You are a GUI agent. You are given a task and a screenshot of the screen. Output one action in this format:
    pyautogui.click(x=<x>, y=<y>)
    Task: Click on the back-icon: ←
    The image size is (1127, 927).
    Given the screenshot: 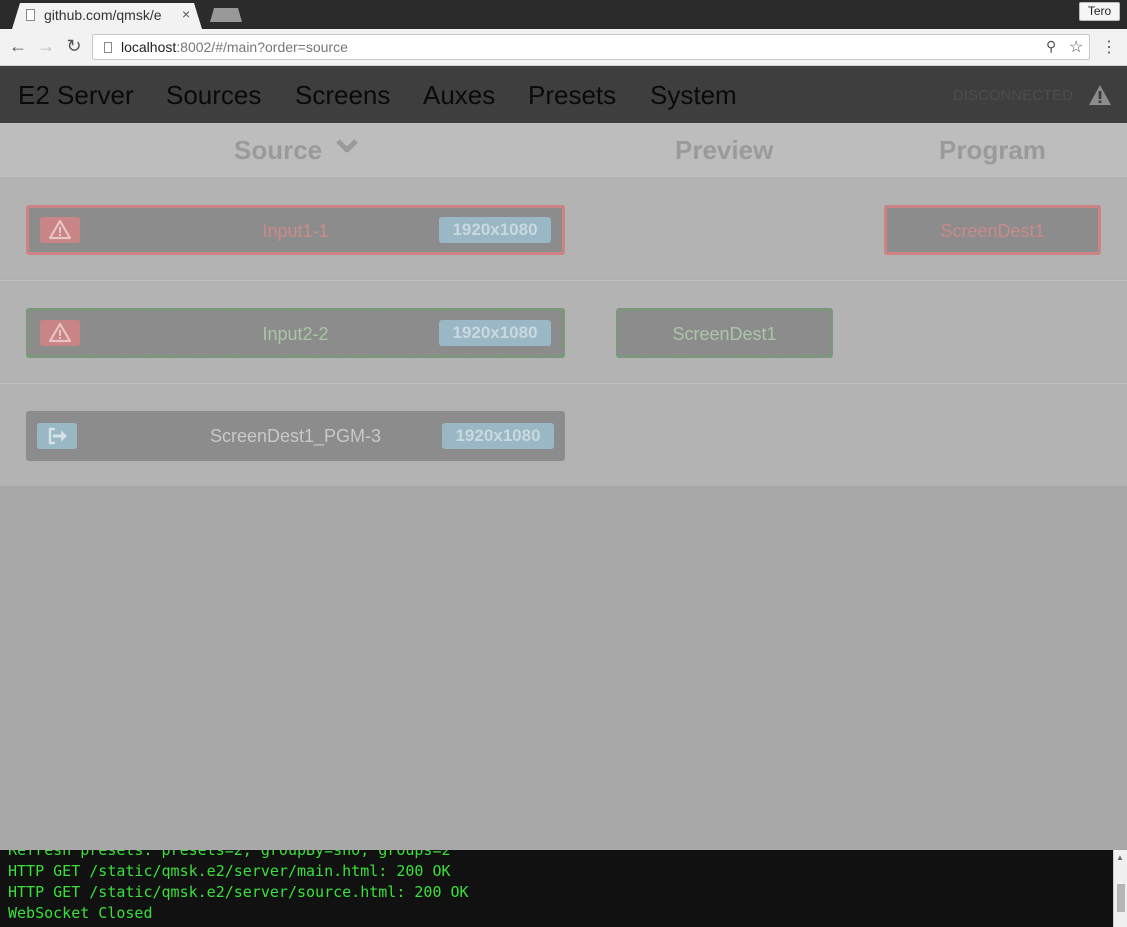 What is the action you would take?
    pyautogui.click(x=18, y=46)
    